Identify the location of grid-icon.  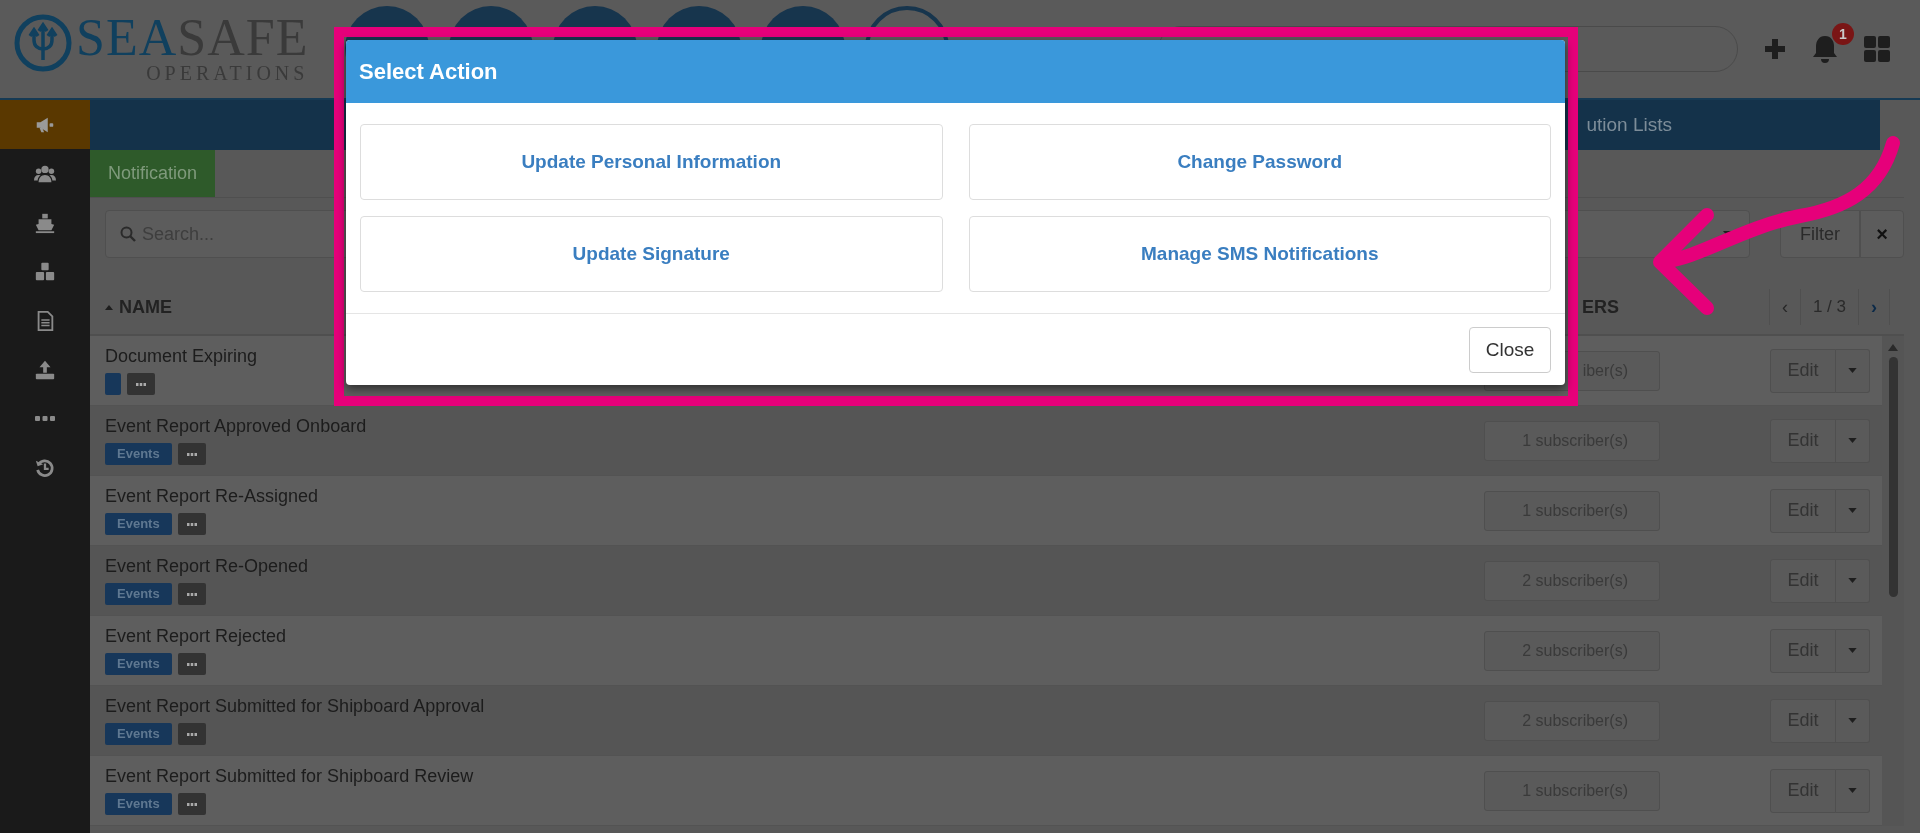
(1877, 49).